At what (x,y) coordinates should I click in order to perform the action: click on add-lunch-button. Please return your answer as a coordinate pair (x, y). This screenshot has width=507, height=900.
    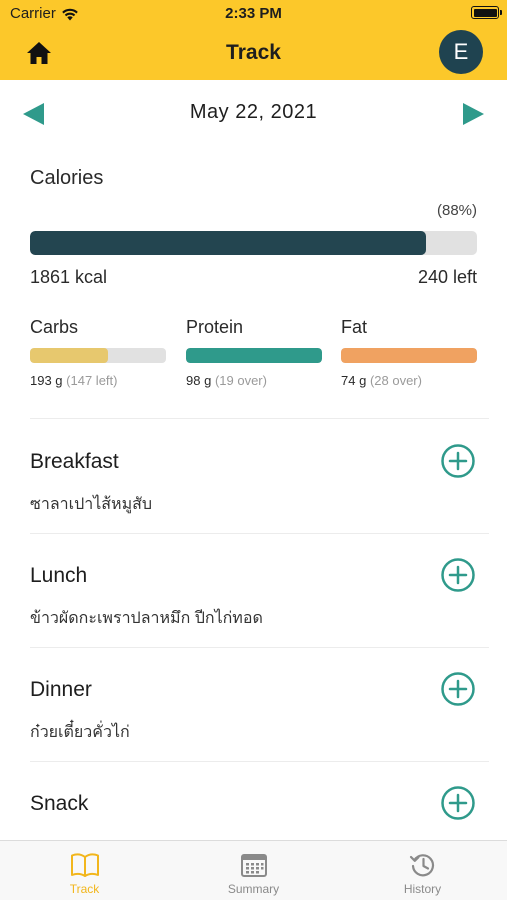
    Looking at the image, I should click on (458, 575).